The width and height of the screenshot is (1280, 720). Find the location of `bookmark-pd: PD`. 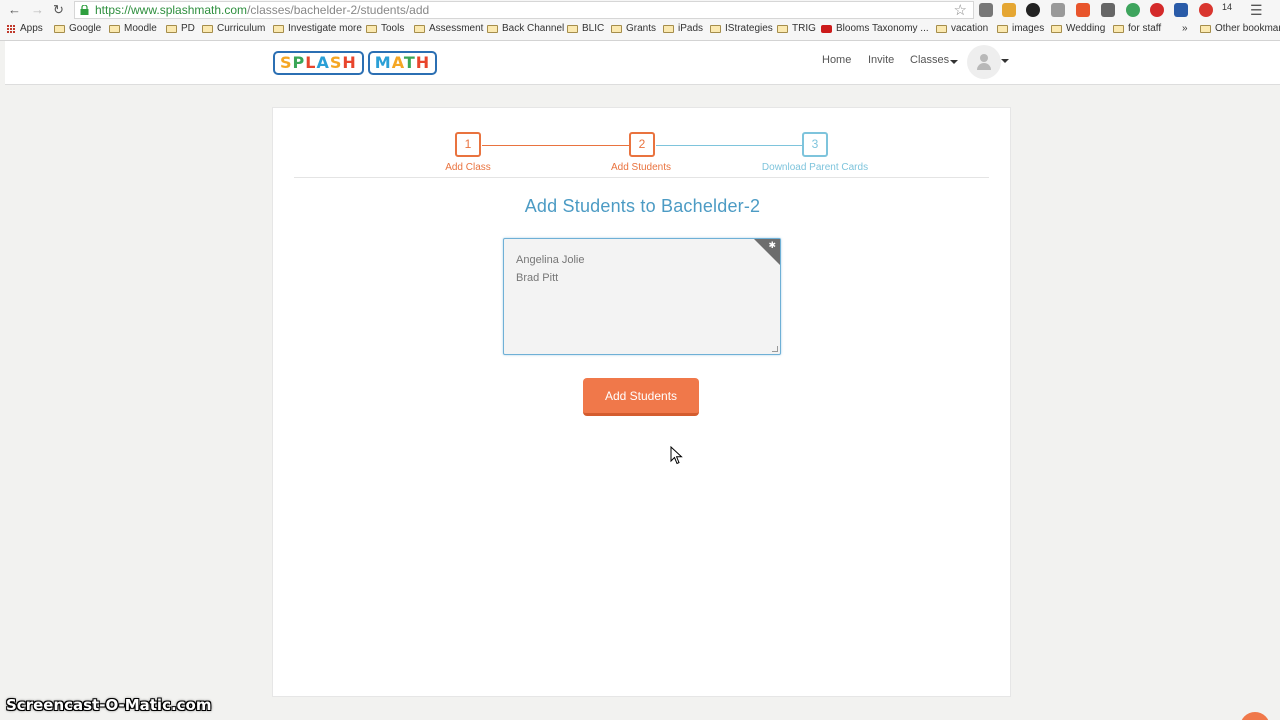

bookmark-pd: PD is located at coordinates (180, 28).